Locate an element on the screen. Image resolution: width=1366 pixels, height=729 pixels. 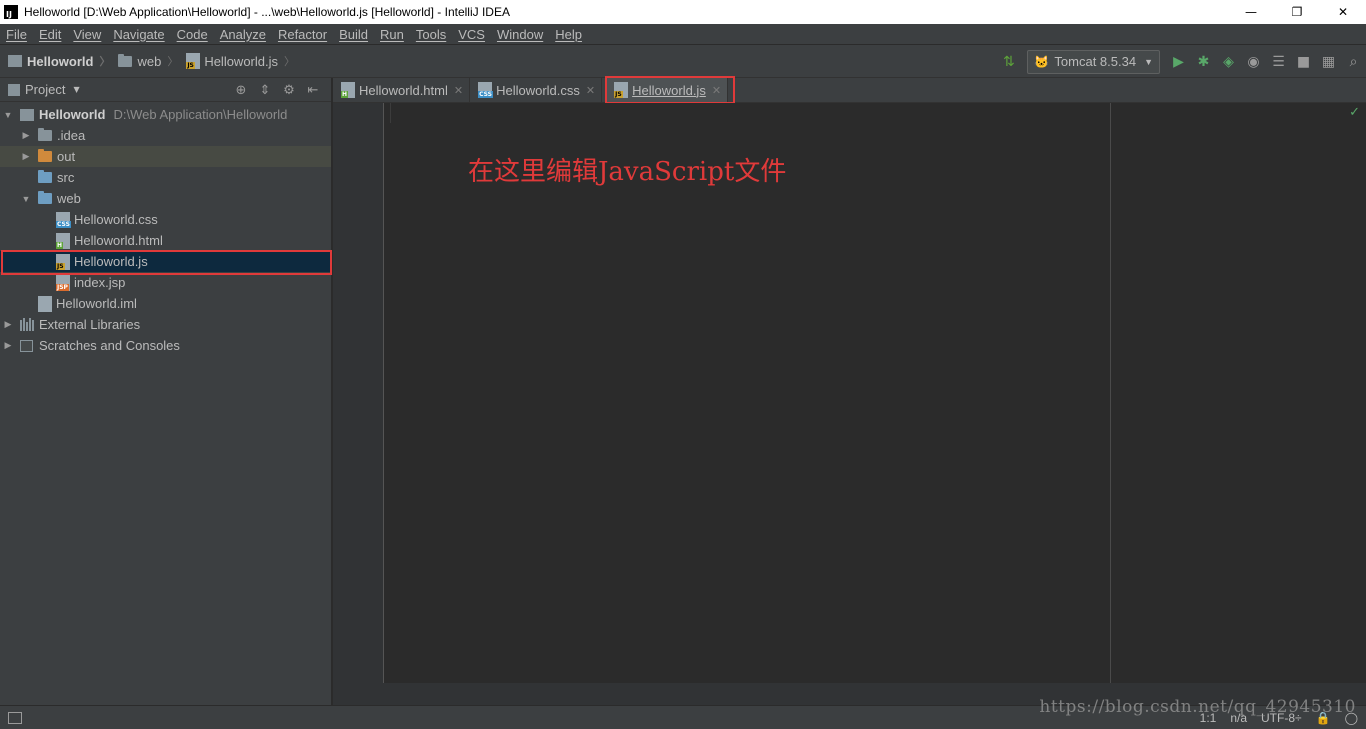
library-icon is located at coordinates (27, 324).